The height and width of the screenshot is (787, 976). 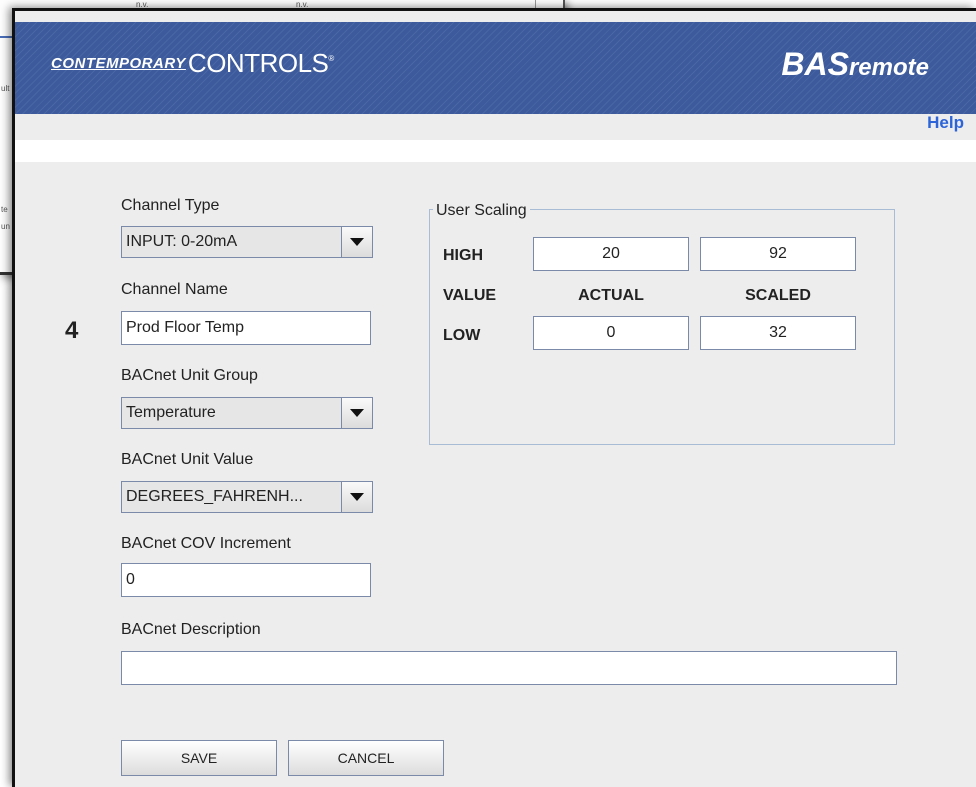 What do you see at coordinates (174, 289) in the screenshot?
I see `channel-name-label: Channel Name` at bounding box center [174, 289].